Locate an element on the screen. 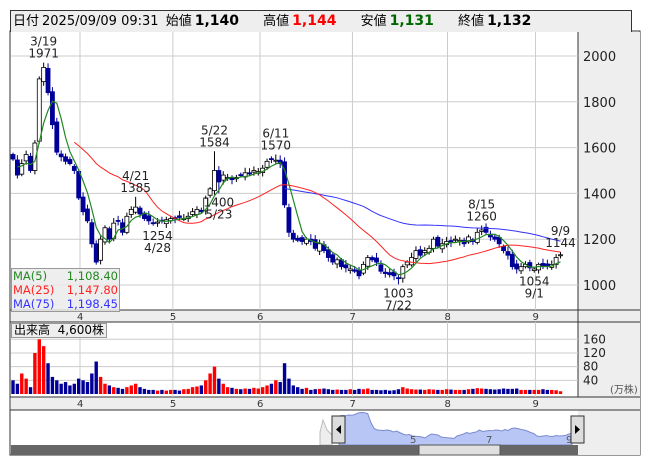 The height and width of the screenshot is (470, 653). close-label: 終値 is located at coordinates (471, 21).